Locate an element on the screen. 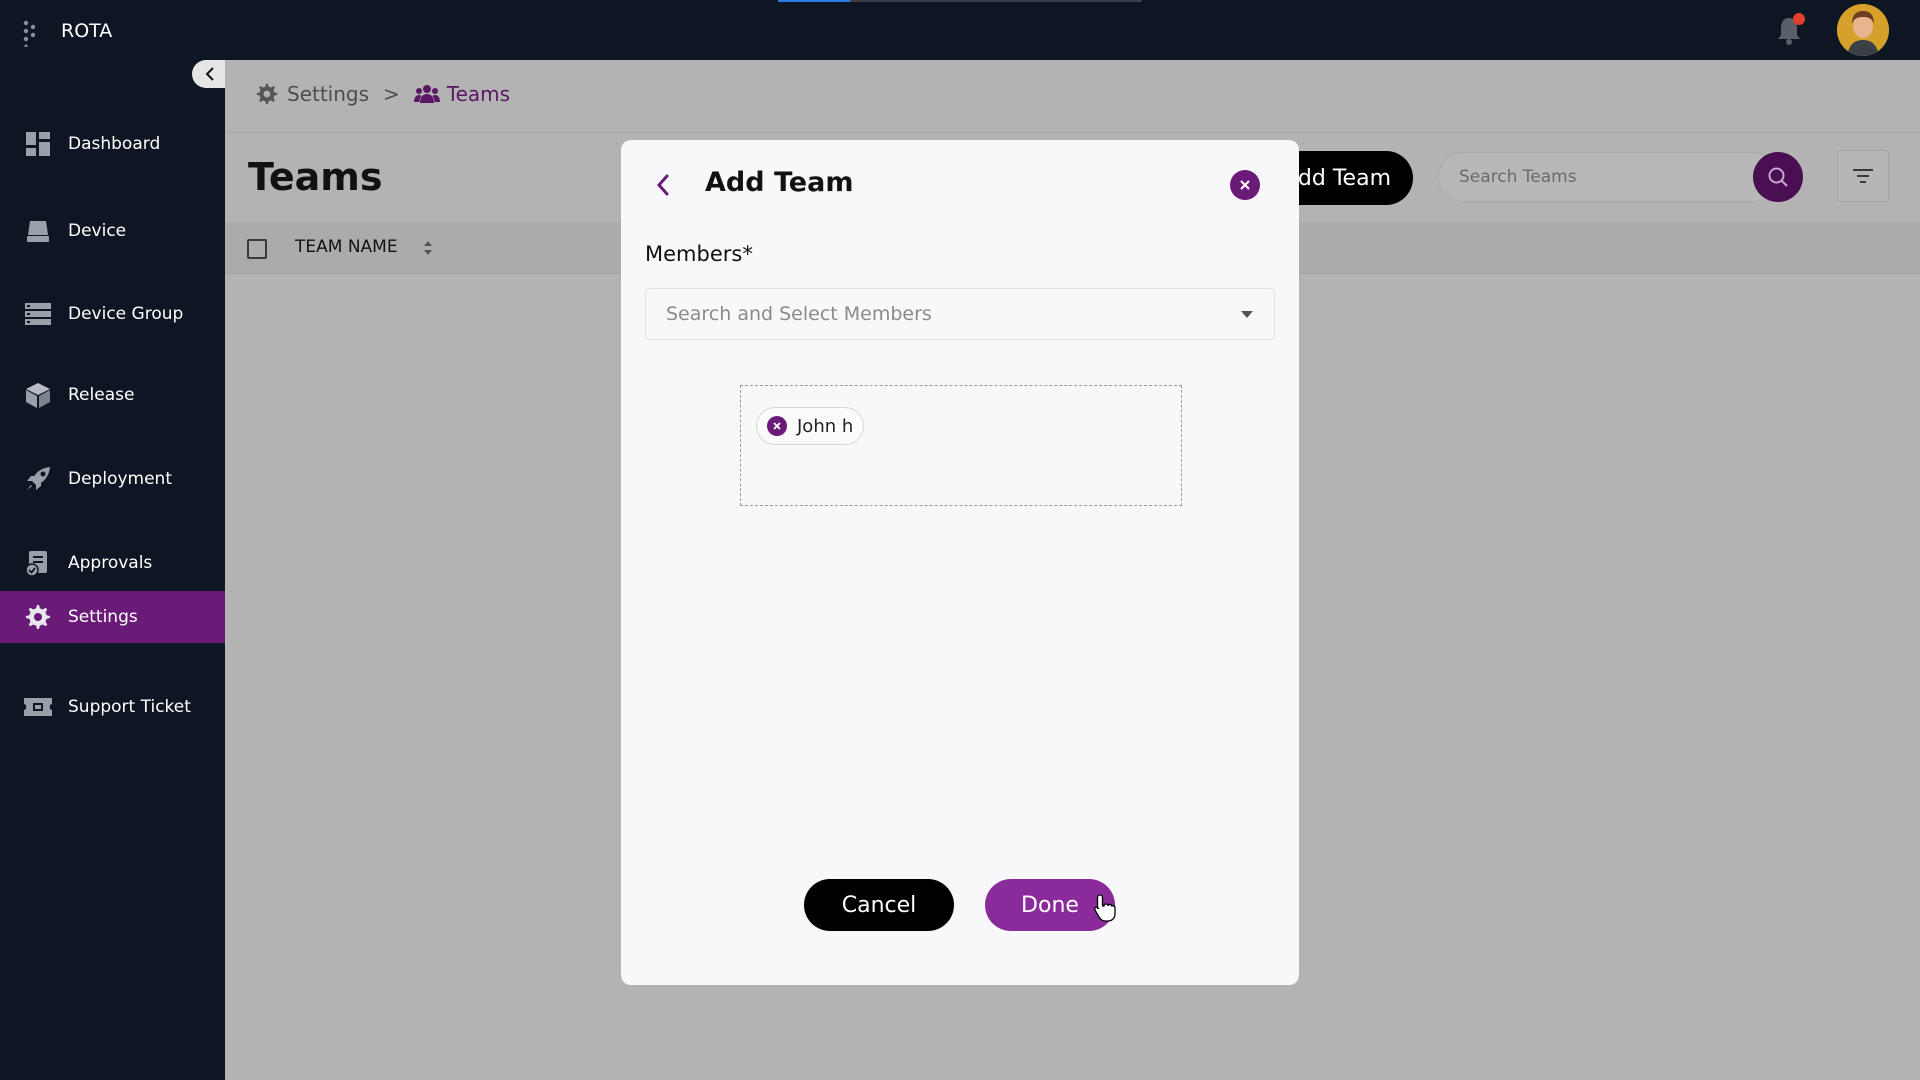  sidebar-item-device-group: Device Group is located at coordinates (112, 314).